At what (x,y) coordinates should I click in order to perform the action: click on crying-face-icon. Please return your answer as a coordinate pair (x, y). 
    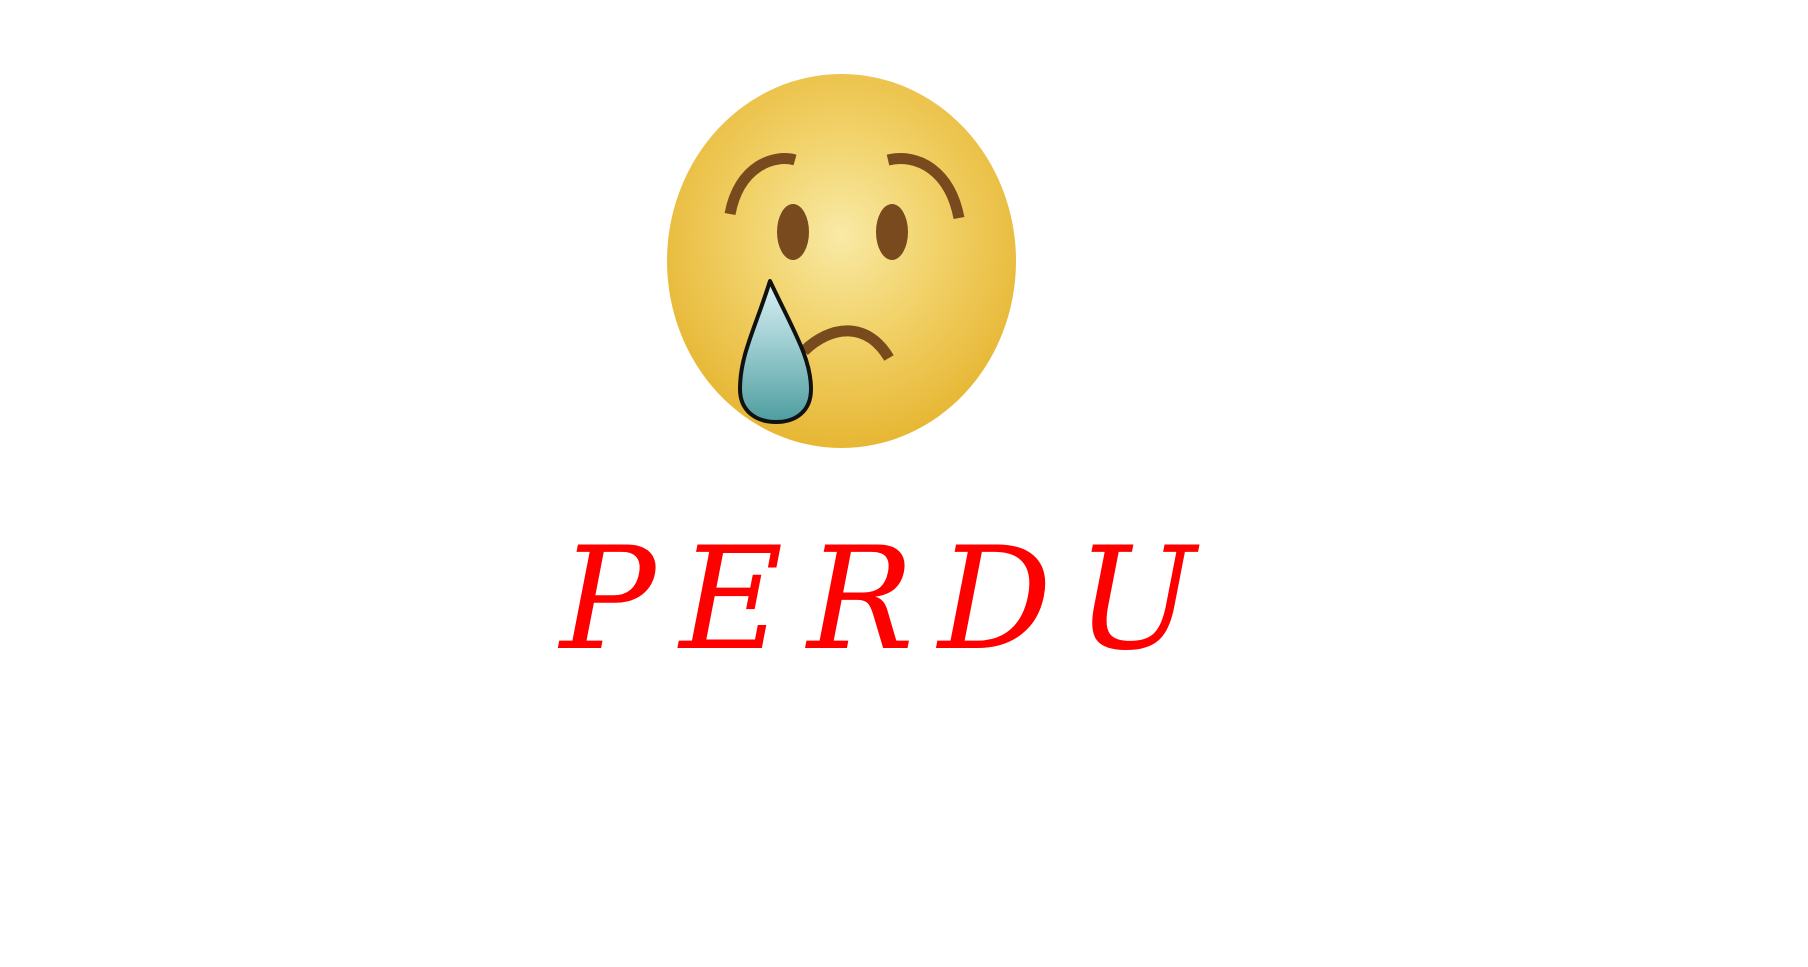
    Looking at the image, I should click on (841, 261).